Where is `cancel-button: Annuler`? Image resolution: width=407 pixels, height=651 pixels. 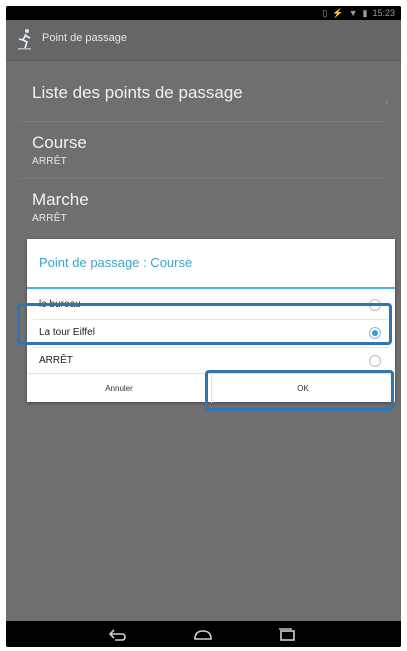
cancel-button: Annuler is located at coordinates (119, 388).